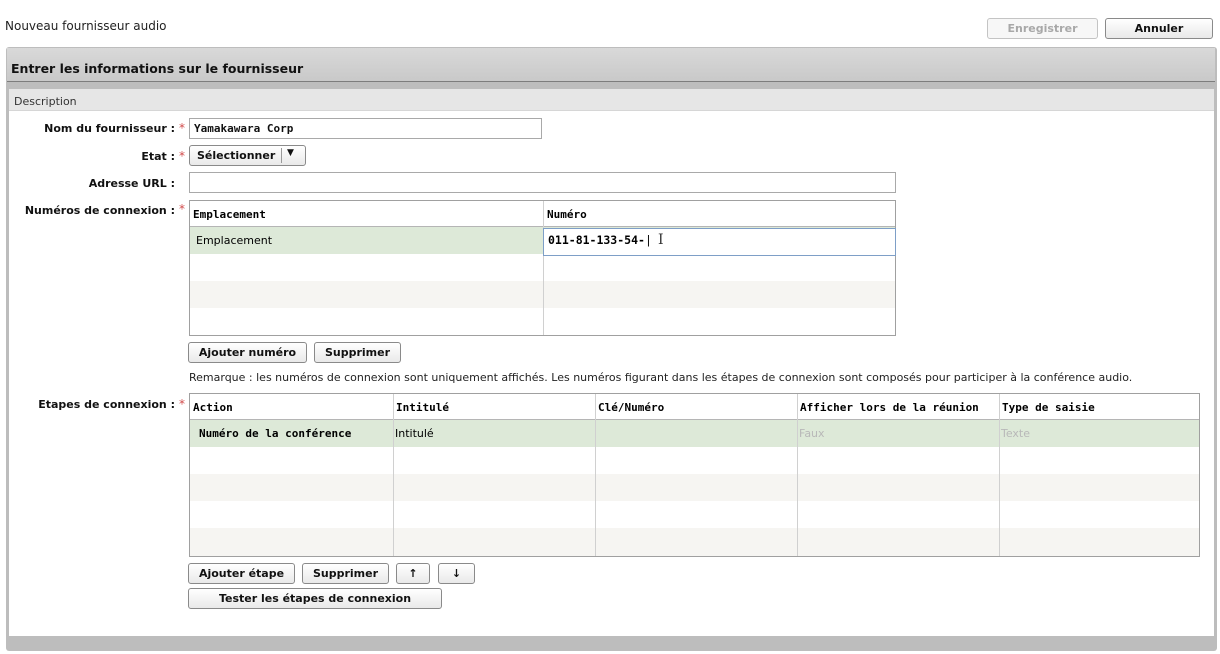  Describe the element at coordinates (236, 155) in the screenshot. I see `state-select-value: Sélectionner` at that location.